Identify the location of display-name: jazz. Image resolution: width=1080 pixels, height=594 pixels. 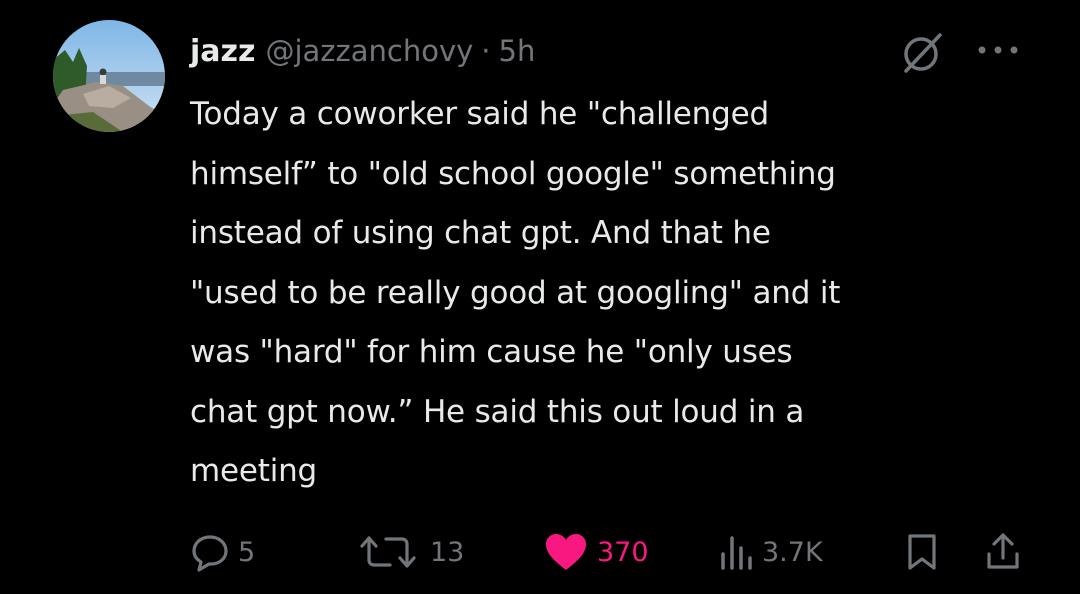
(222, 51).